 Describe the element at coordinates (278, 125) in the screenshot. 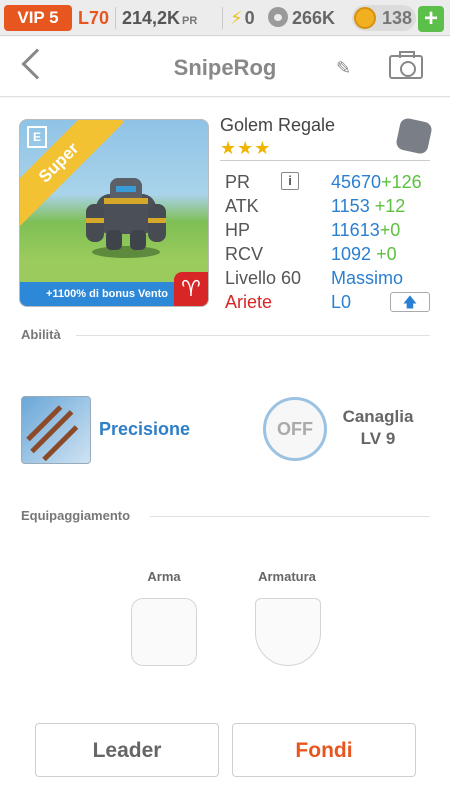

I see `monster-name: Golem Regale` at that location.